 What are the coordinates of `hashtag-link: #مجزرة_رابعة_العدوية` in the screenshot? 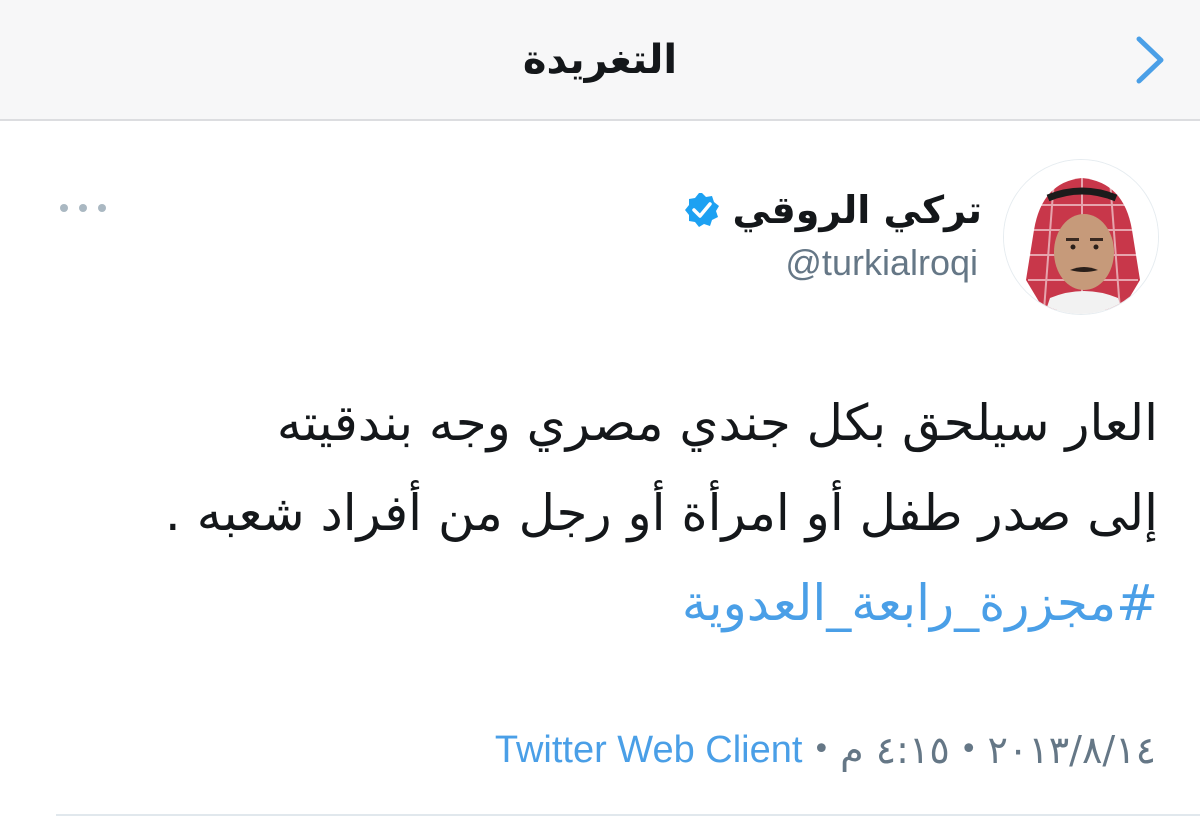 It's located at (608, 603).